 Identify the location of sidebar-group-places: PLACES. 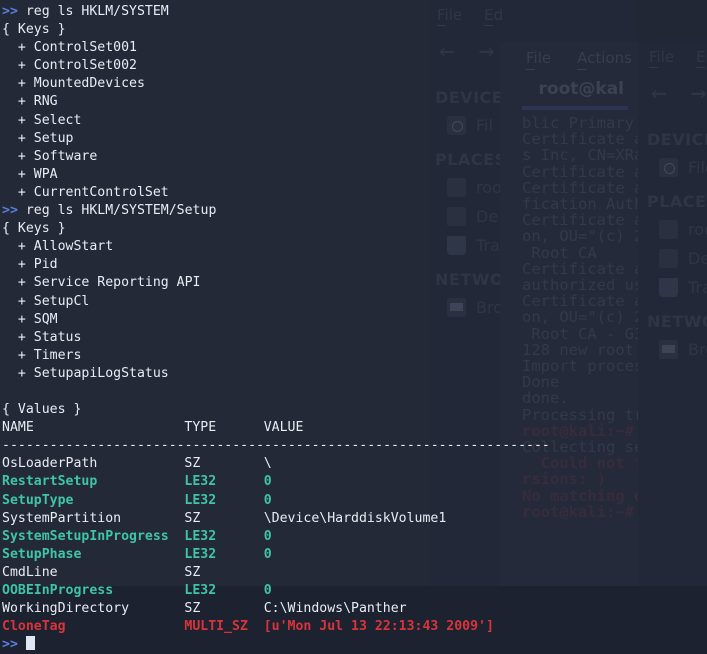
(677, 201).